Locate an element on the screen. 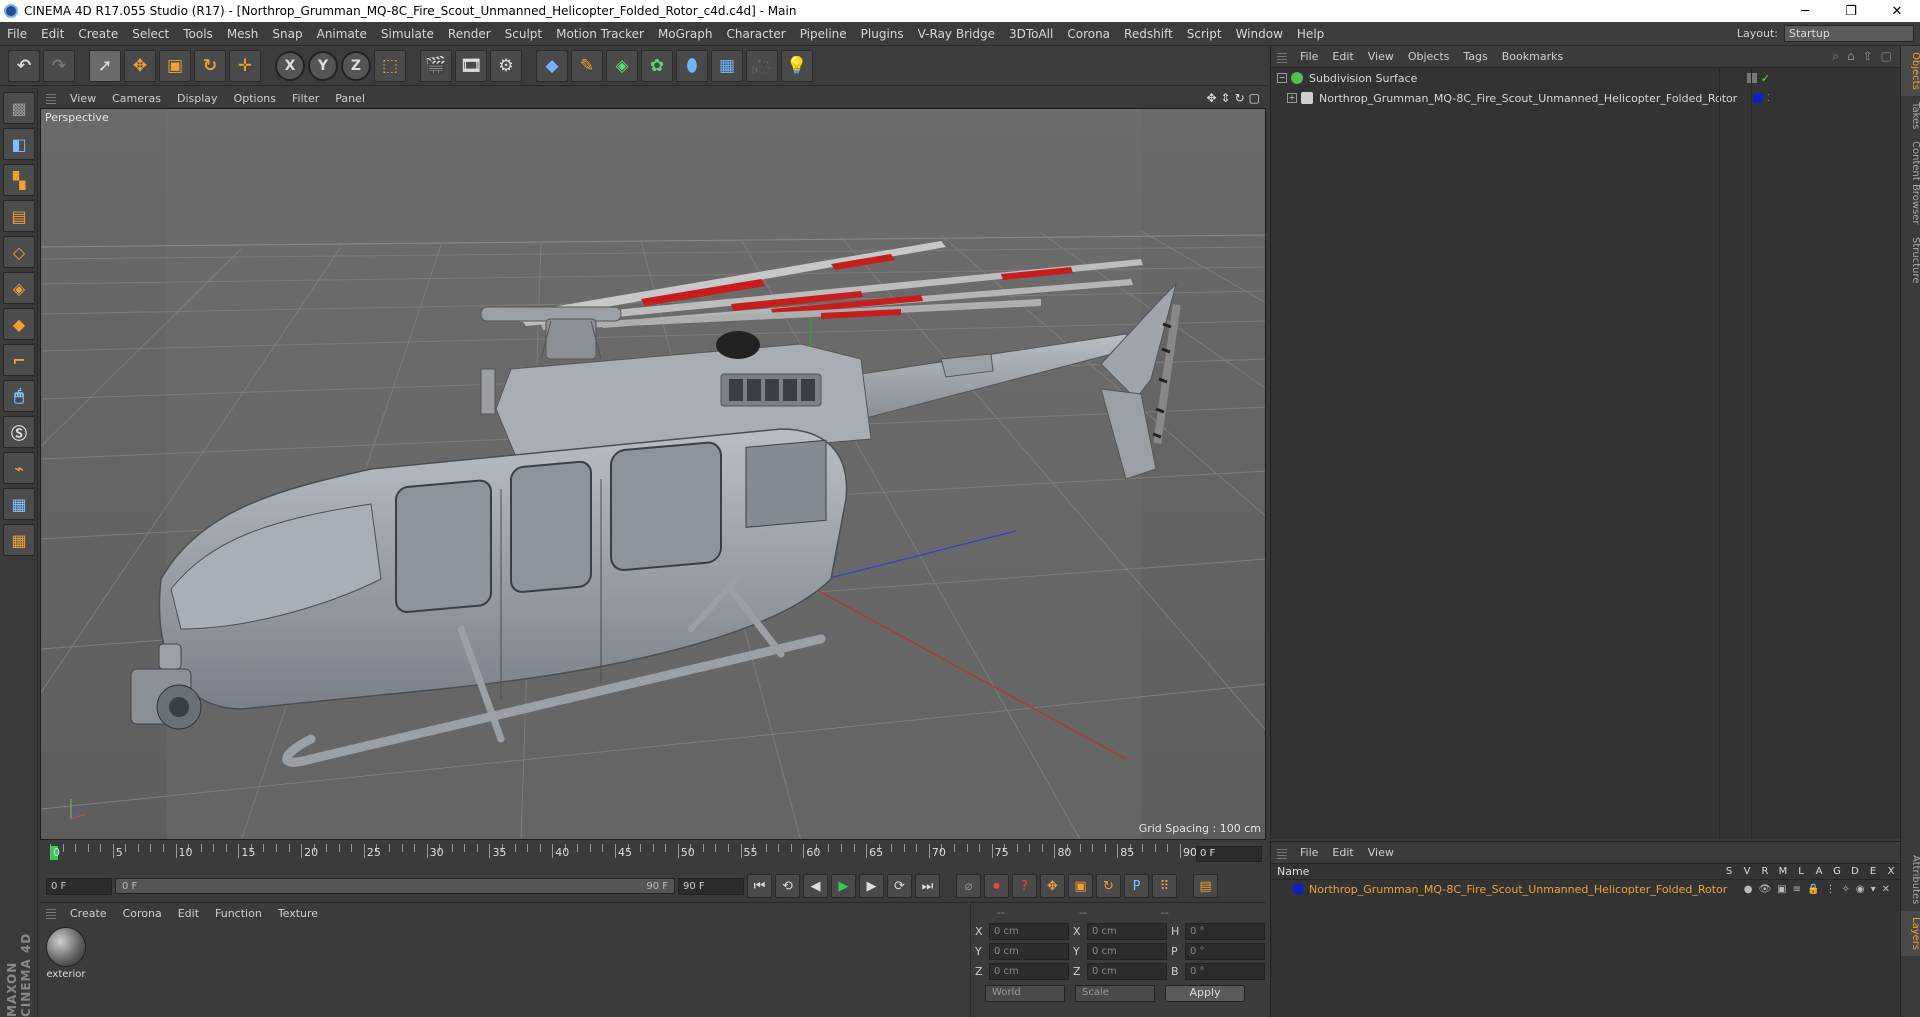 The width and height of the screenshot is (1920, 1017). axis-mode-icon: ⌐ is located at coordinates (19, 360).